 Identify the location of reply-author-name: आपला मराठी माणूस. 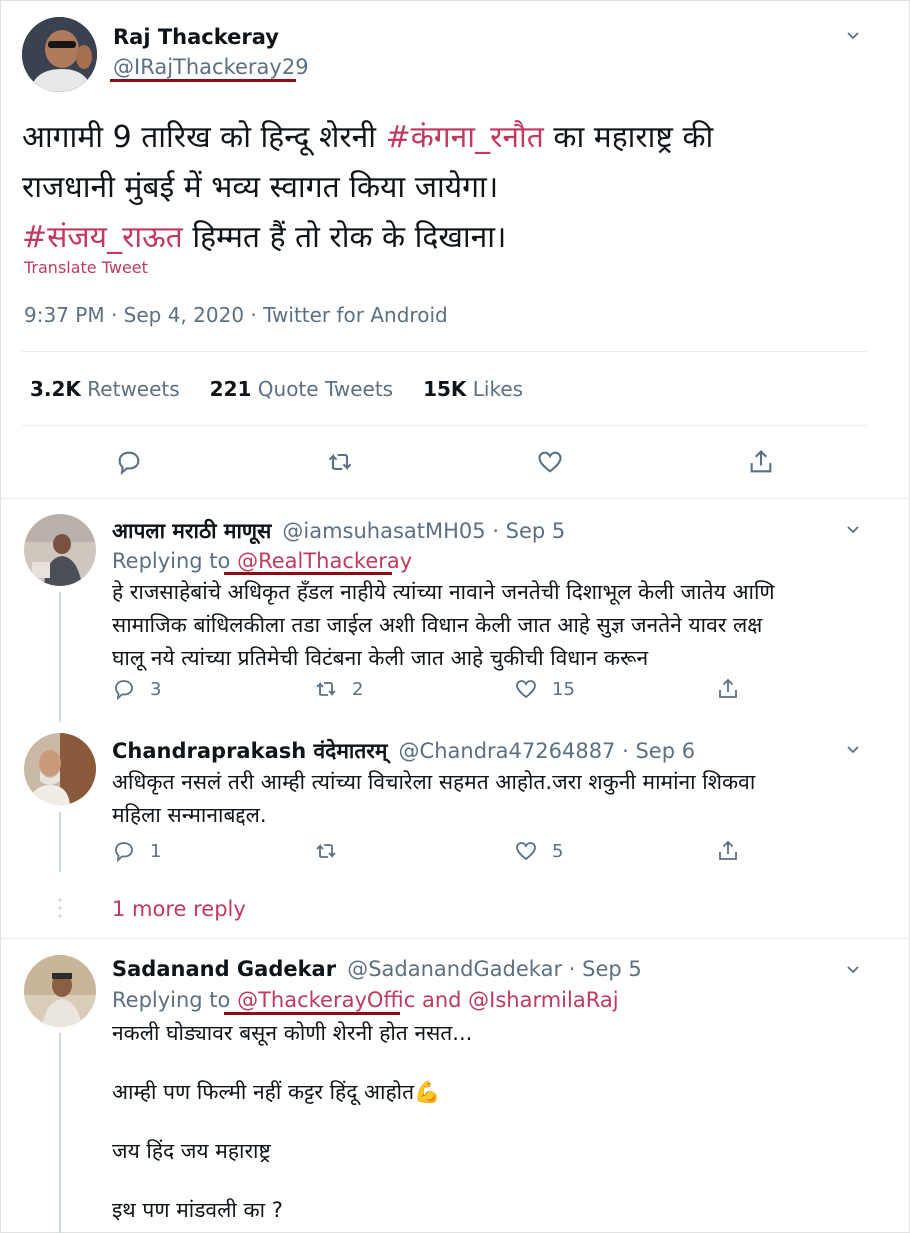
(191, 531).